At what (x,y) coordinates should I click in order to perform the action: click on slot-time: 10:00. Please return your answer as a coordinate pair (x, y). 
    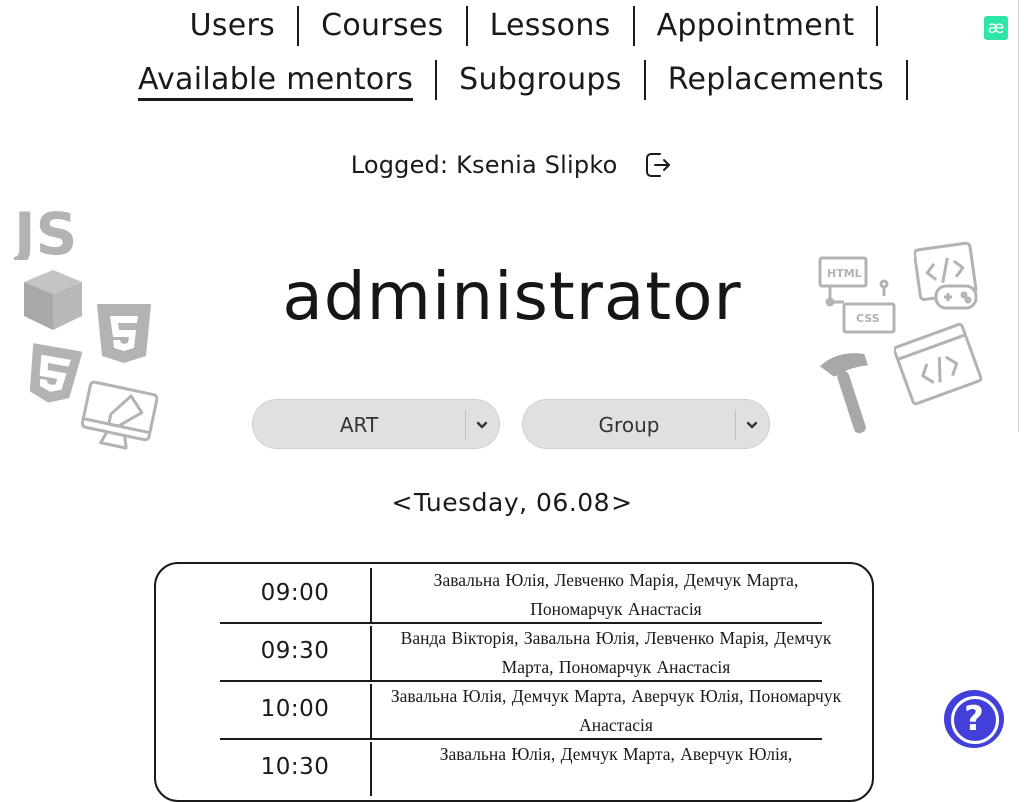
    Looking at the image, I should click on (295, 709).